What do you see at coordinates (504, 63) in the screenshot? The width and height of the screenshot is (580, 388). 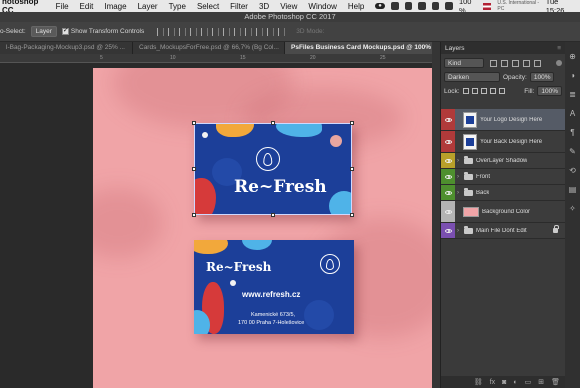 I see `filter-adjust-icon` at bounding box center [504, 63].